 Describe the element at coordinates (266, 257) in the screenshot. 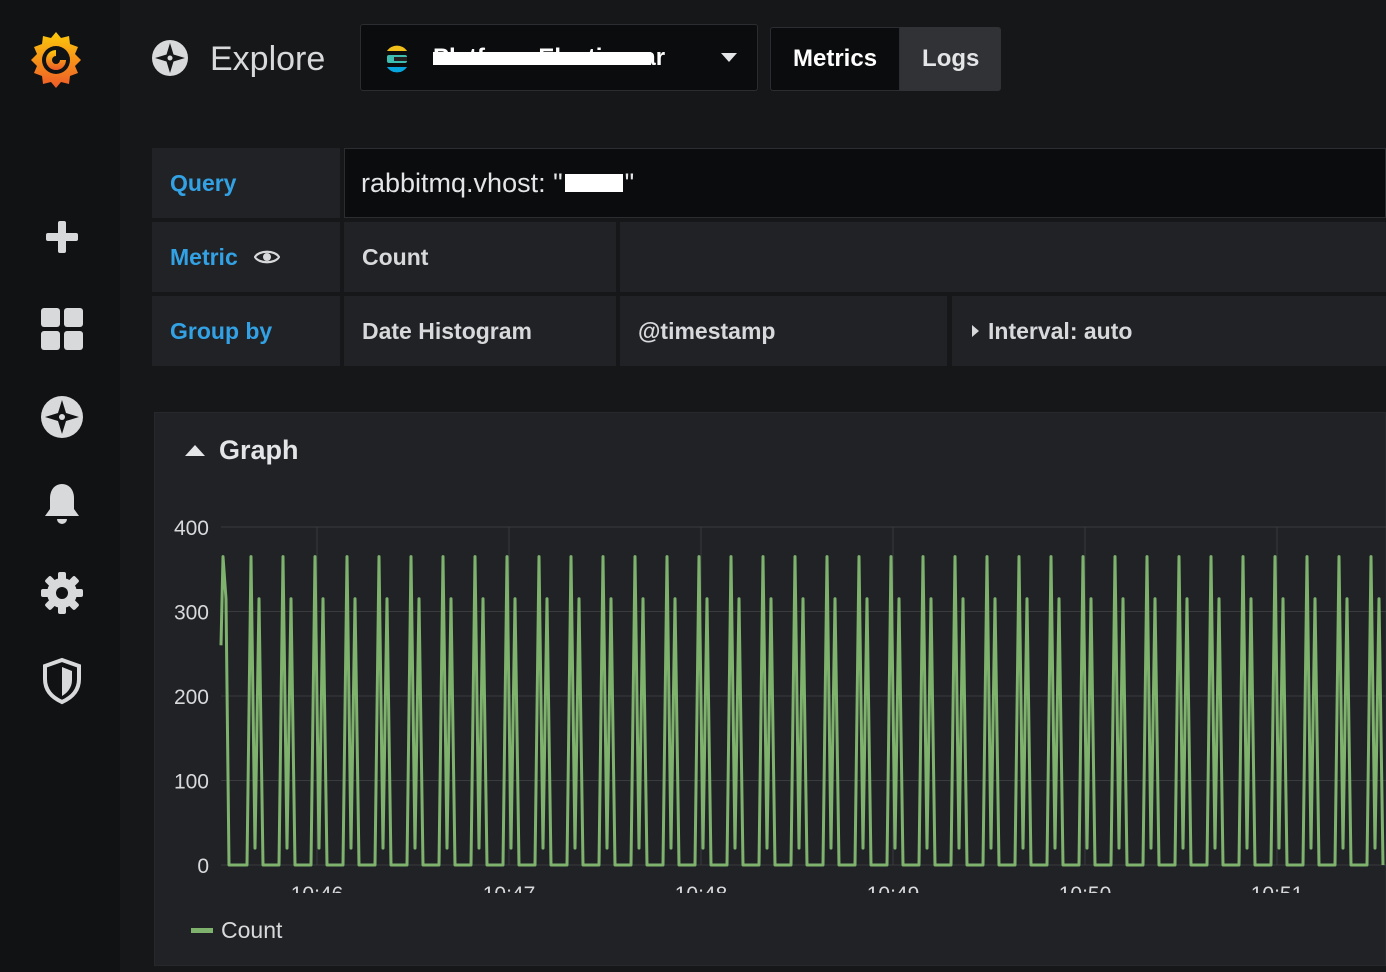

I see `eye-icon` at that location.